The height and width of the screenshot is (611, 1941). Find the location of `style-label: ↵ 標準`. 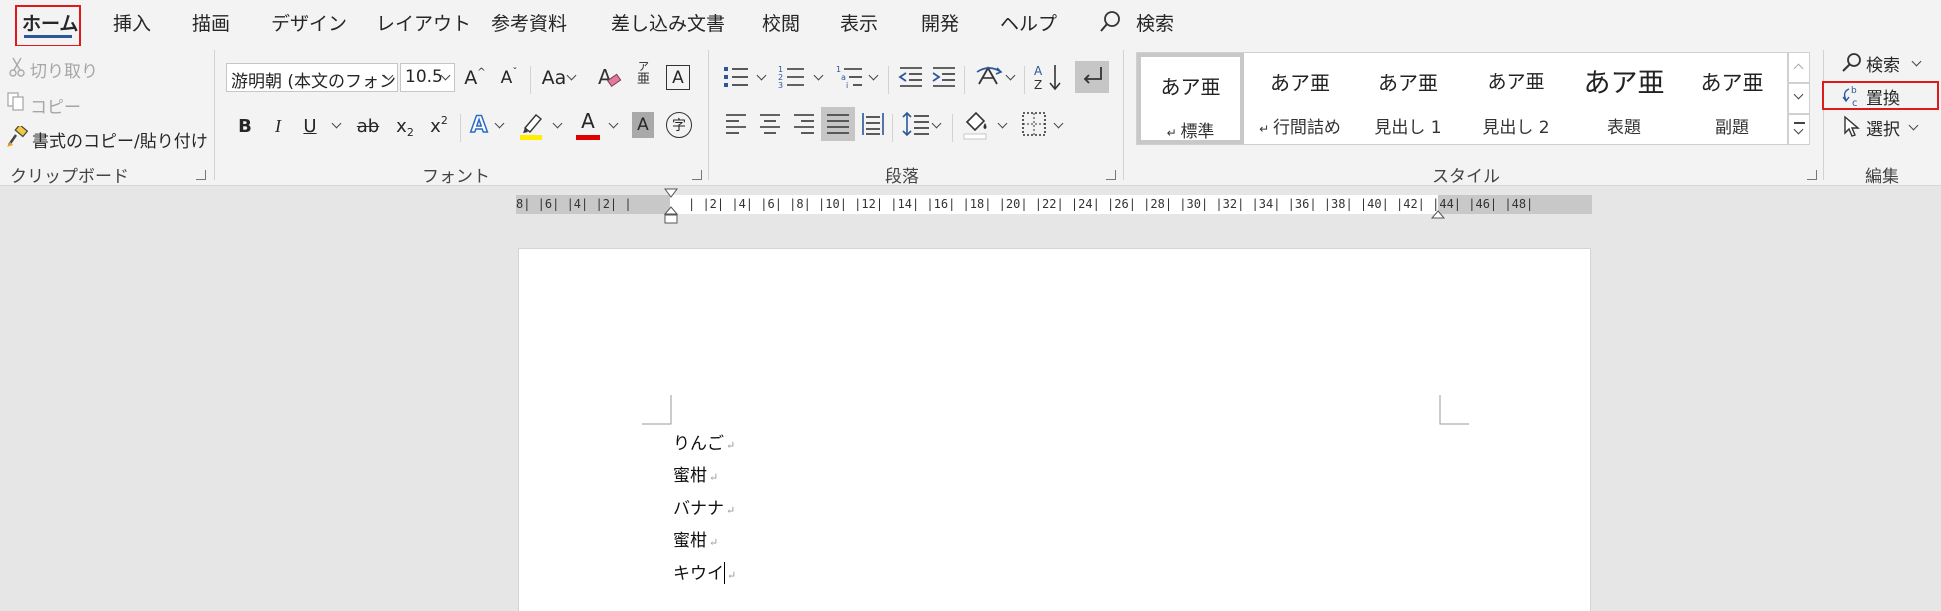

style-label: ↵ 標準 is located at coordinates (1190, 129).